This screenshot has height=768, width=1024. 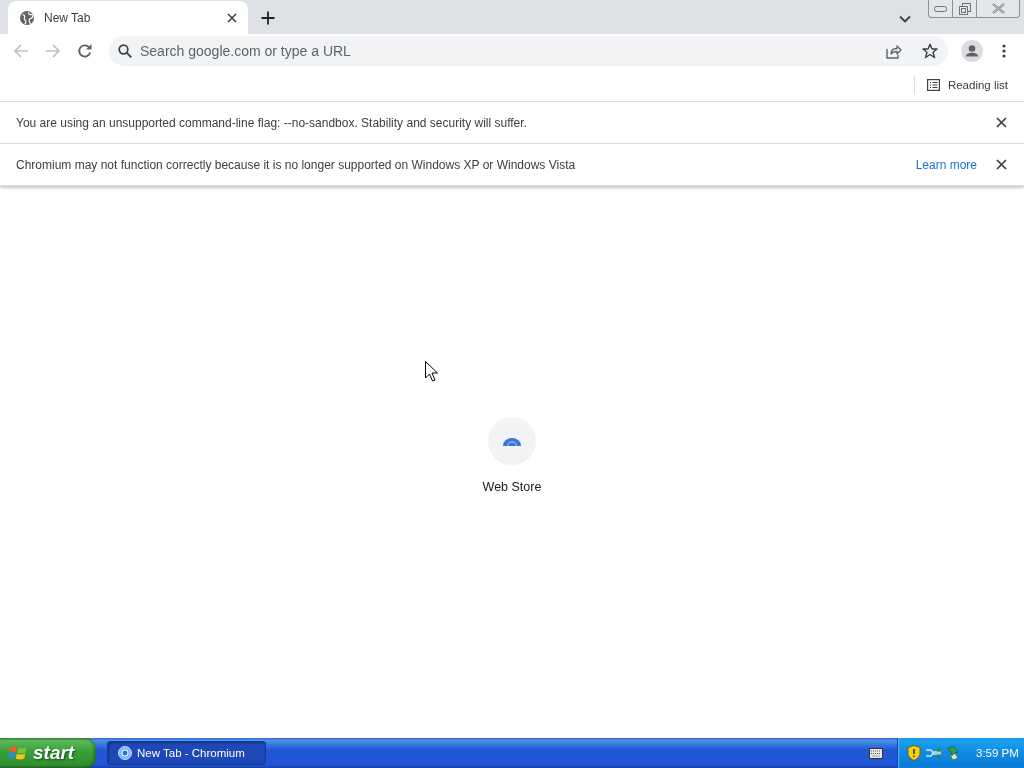 I want to click on restore-button, so click(x=964, y=9).